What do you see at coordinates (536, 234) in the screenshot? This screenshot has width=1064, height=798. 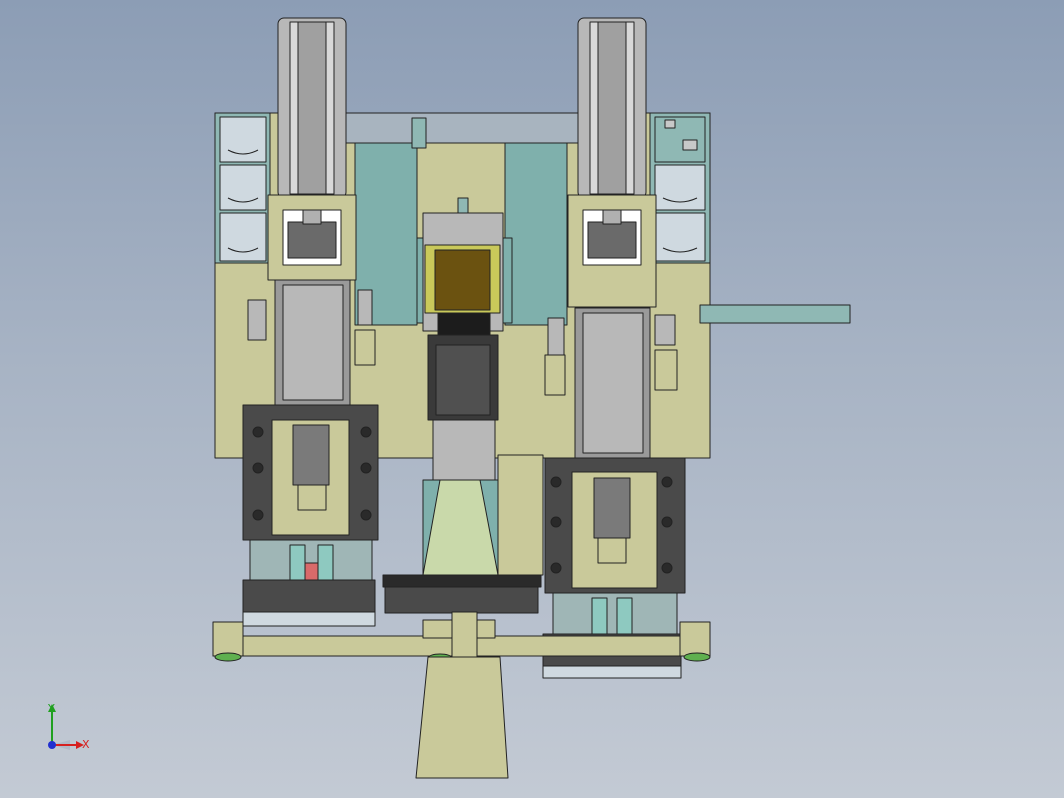 I see `center-right-teal-housing` at bounding box center [536, 234].